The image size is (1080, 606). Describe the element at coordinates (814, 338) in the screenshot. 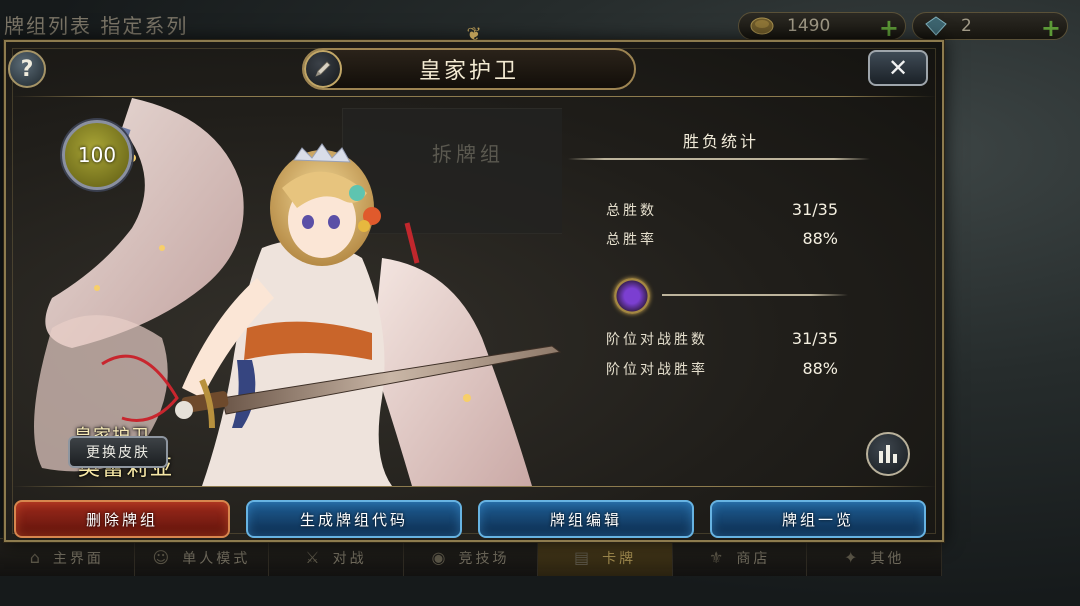

I see `ranked-wins-value: 31/35` at that location.